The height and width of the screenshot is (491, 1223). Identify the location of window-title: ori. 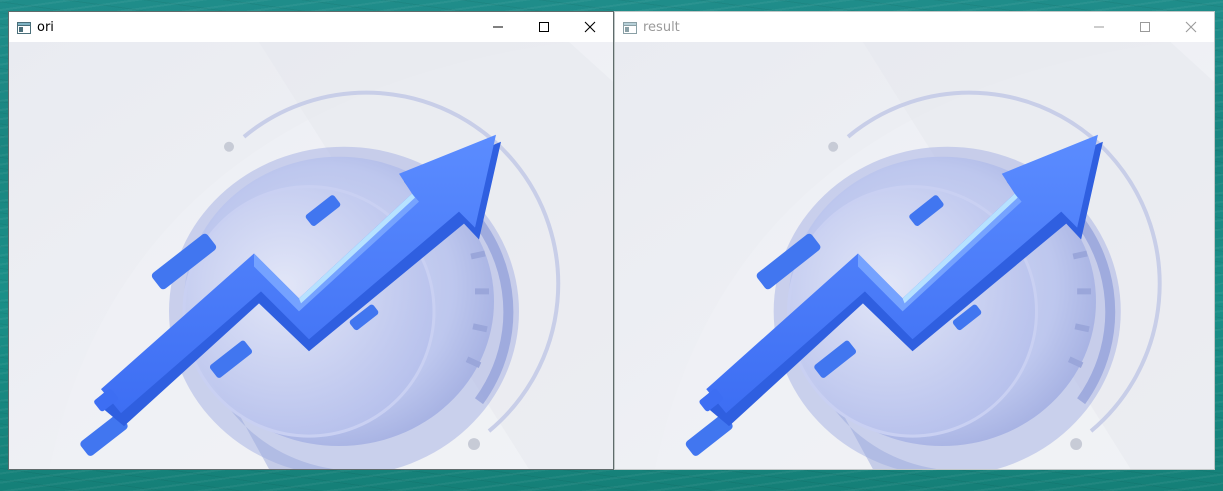
(45, 27).